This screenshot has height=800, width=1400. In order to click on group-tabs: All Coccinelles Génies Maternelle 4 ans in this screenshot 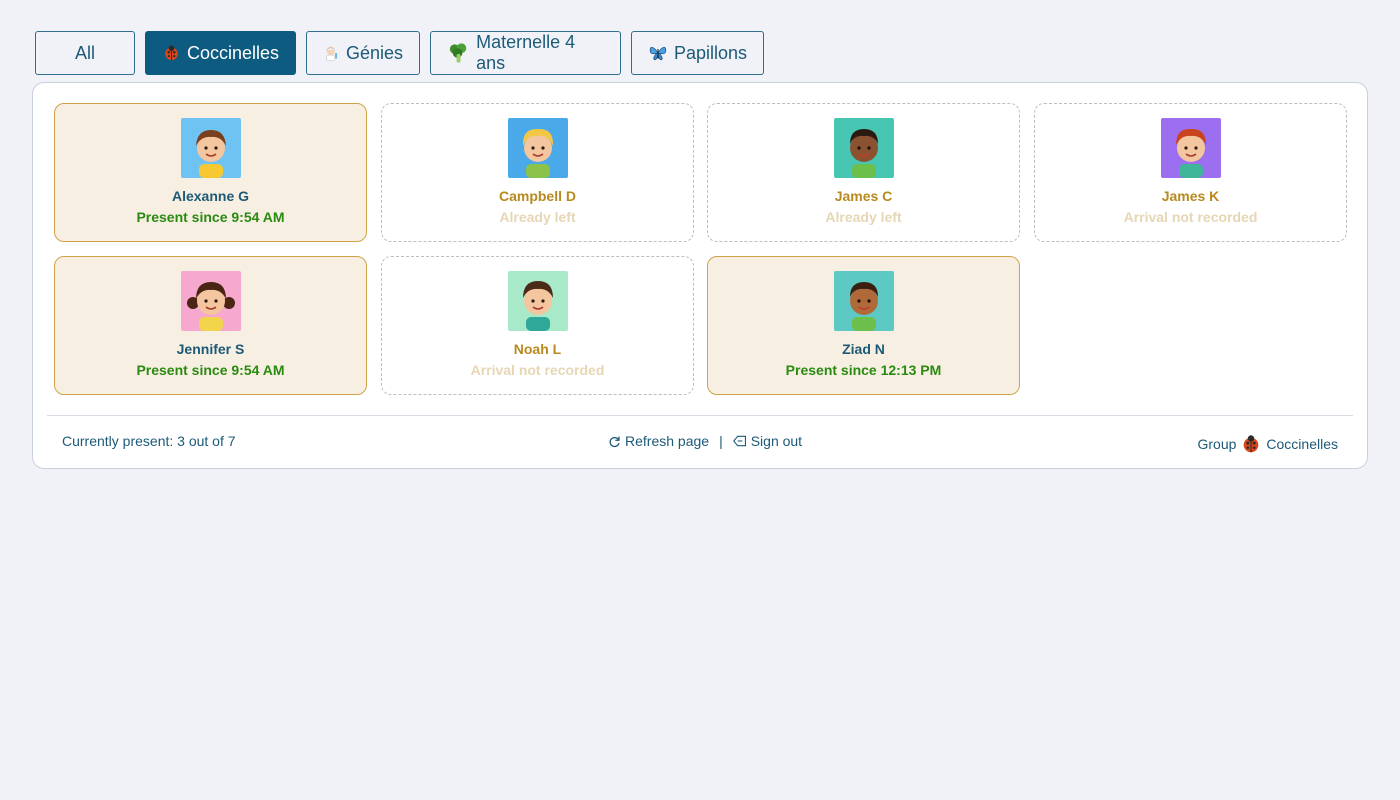, I will do `click(399, 53)`.